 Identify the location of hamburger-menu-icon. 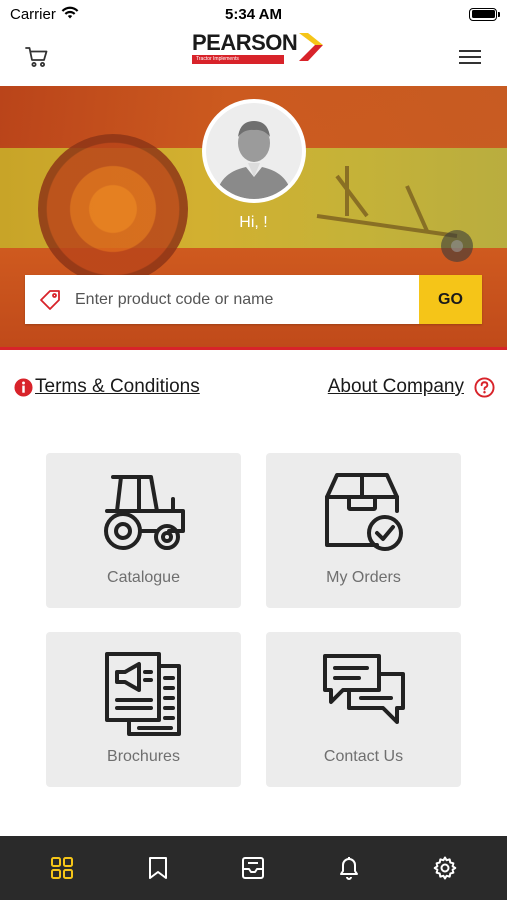
(470, 57).